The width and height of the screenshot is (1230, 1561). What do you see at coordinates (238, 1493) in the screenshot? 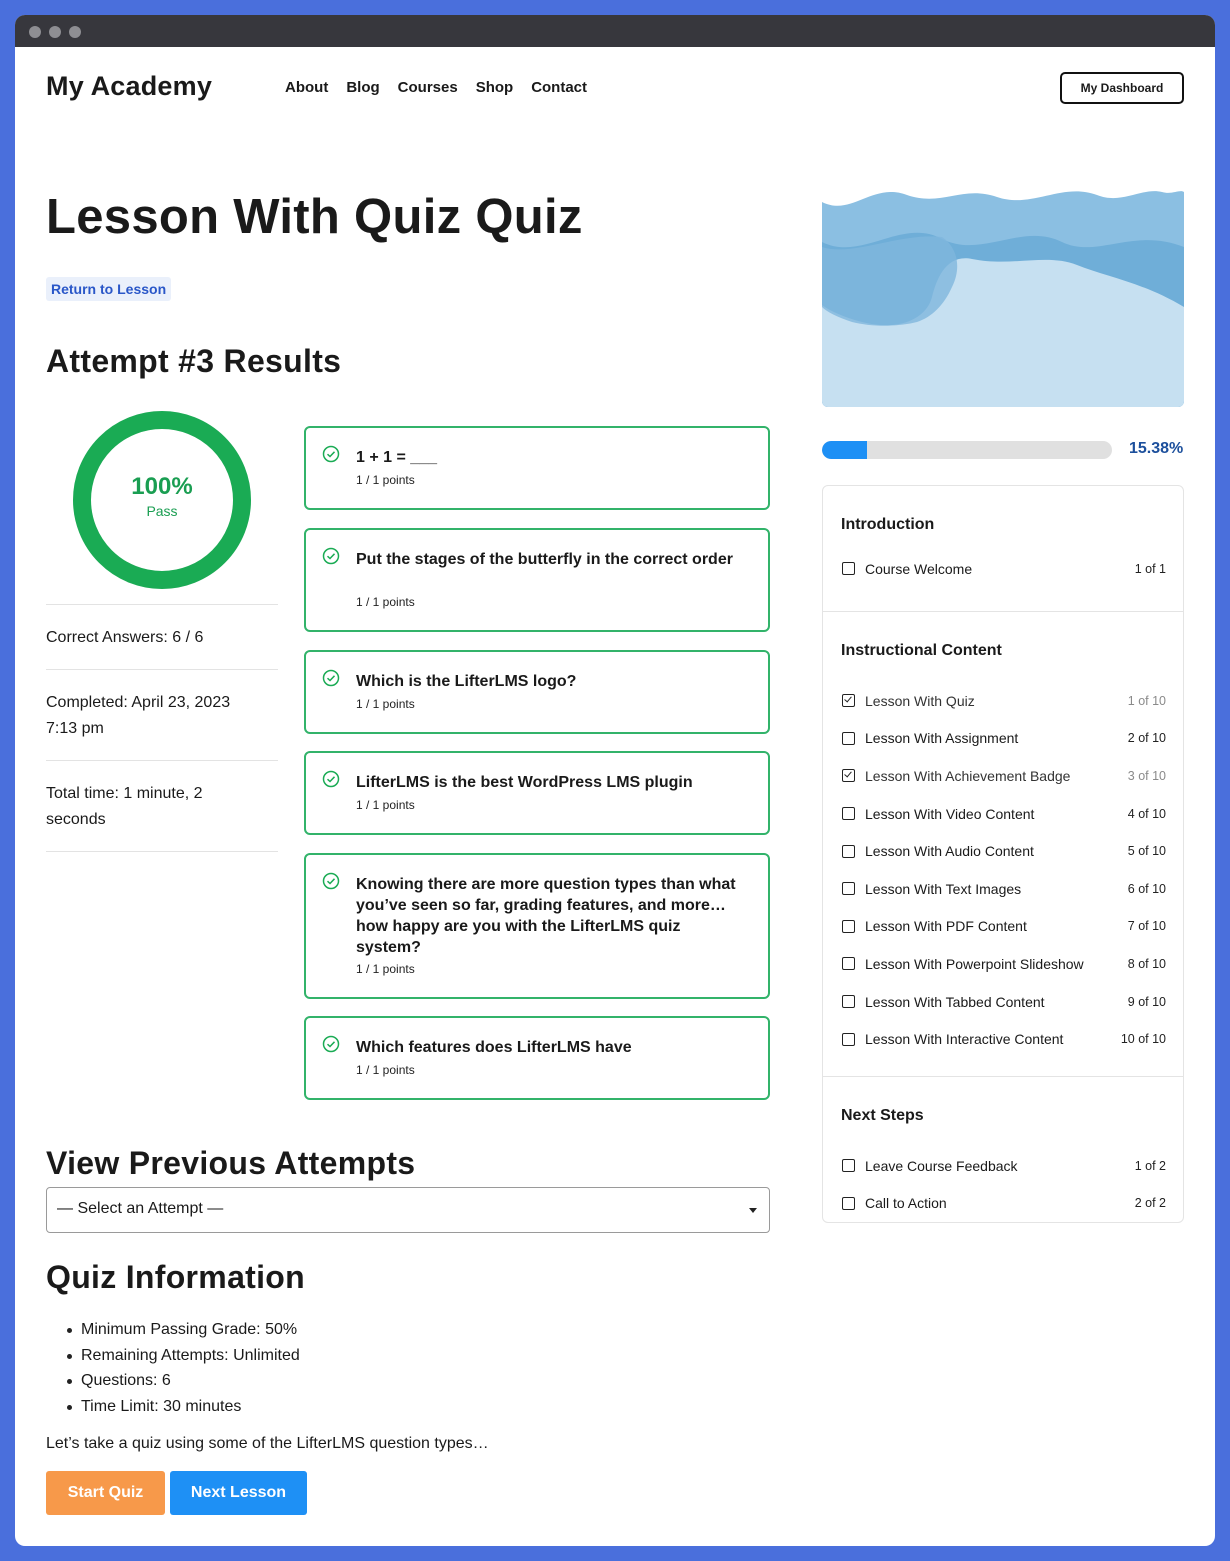
I see `next-lesson-button: Next Lesson` at bounding box center [238, 1493].